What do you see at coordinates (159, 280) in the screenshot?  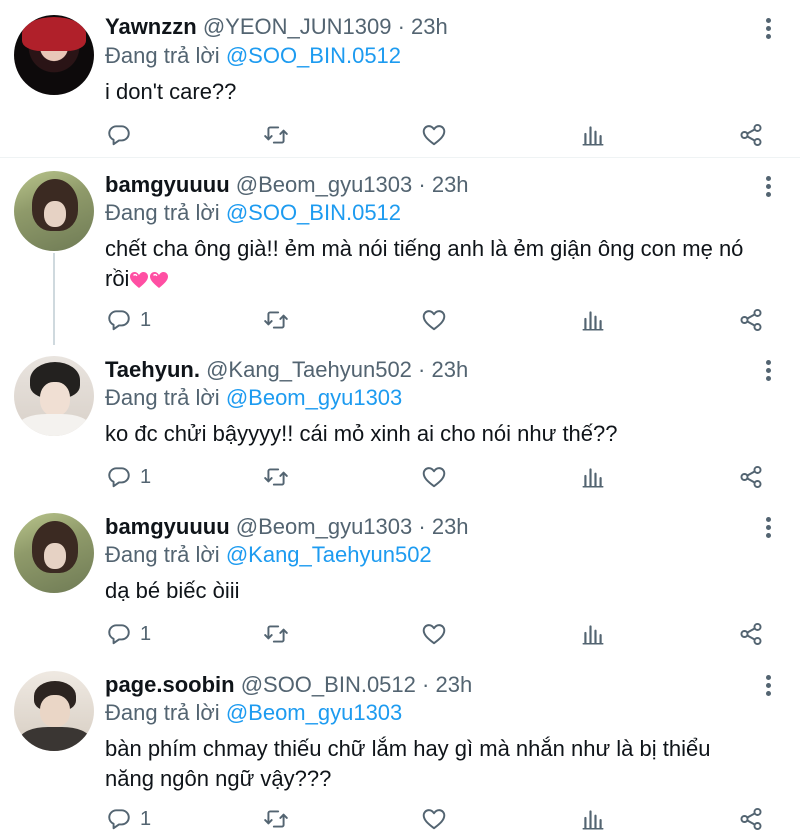 I see `pink-heart-emoji-icon` at bounding box center [159, 280].